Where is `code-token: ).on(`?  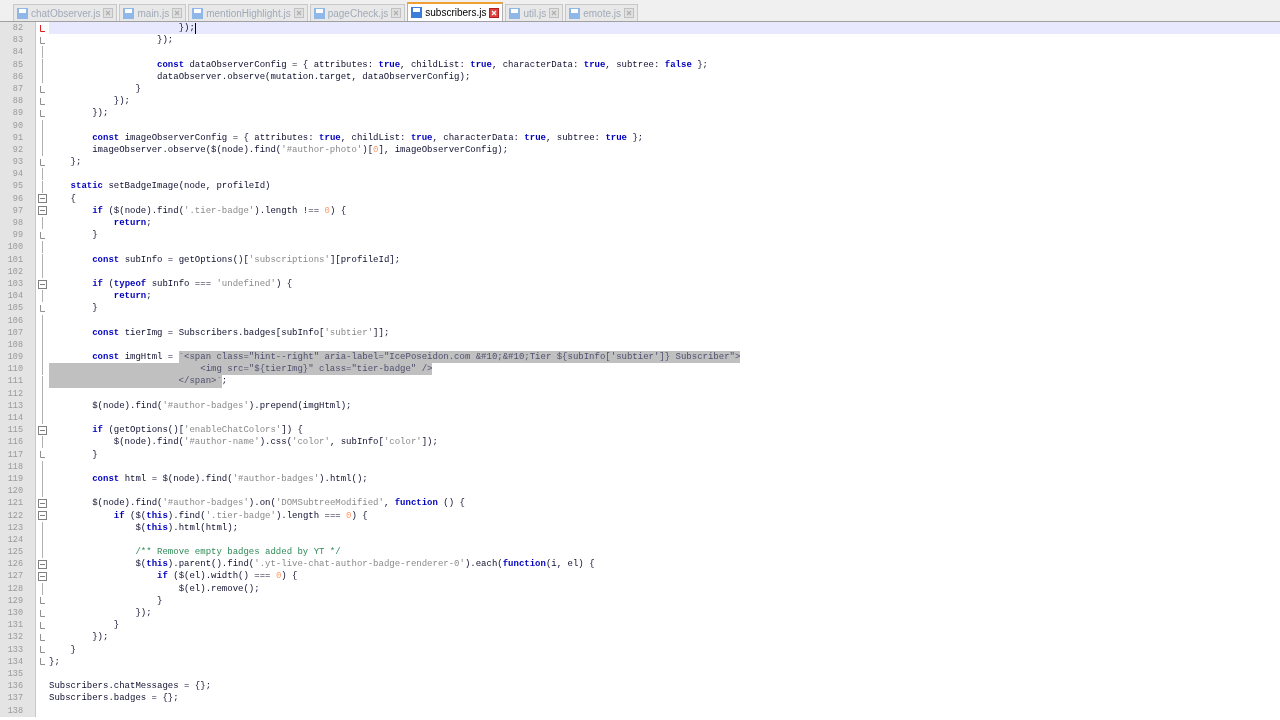
code-token: ).on( is located at coordinates (262, 503).